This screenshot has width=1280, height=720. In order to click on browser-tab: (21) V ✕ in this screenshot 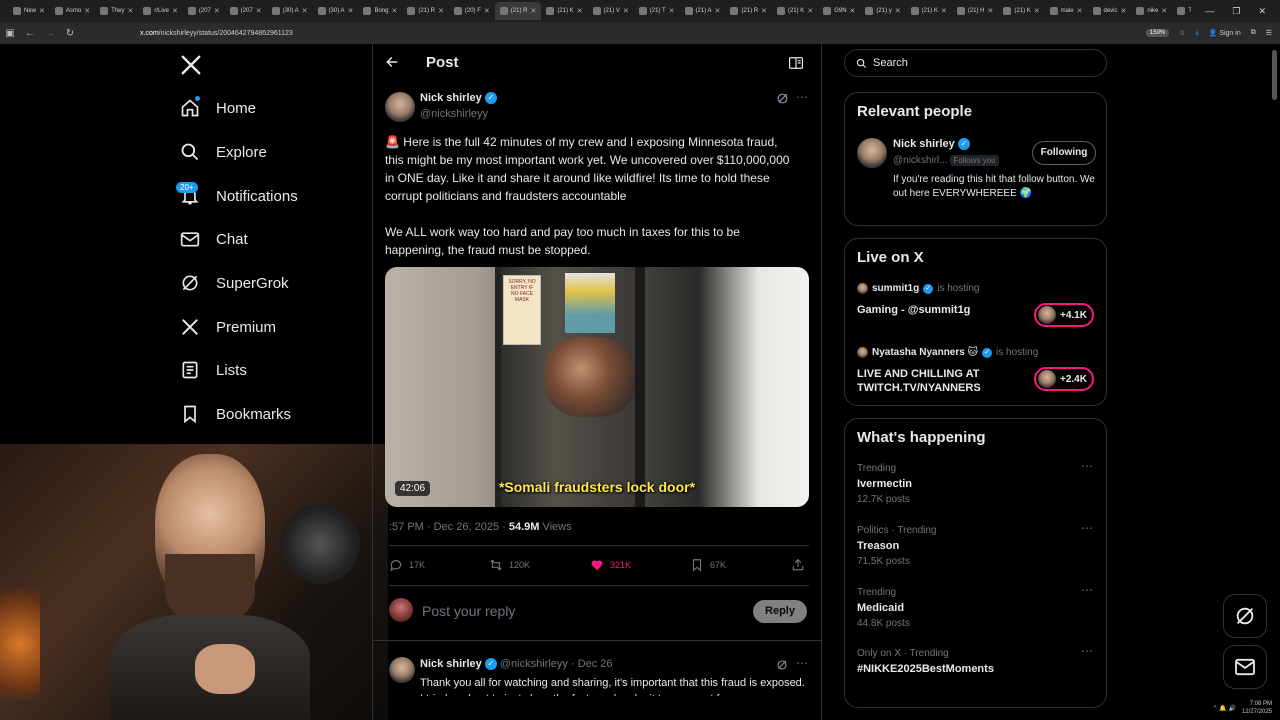, I will do `click(611, 11)`.